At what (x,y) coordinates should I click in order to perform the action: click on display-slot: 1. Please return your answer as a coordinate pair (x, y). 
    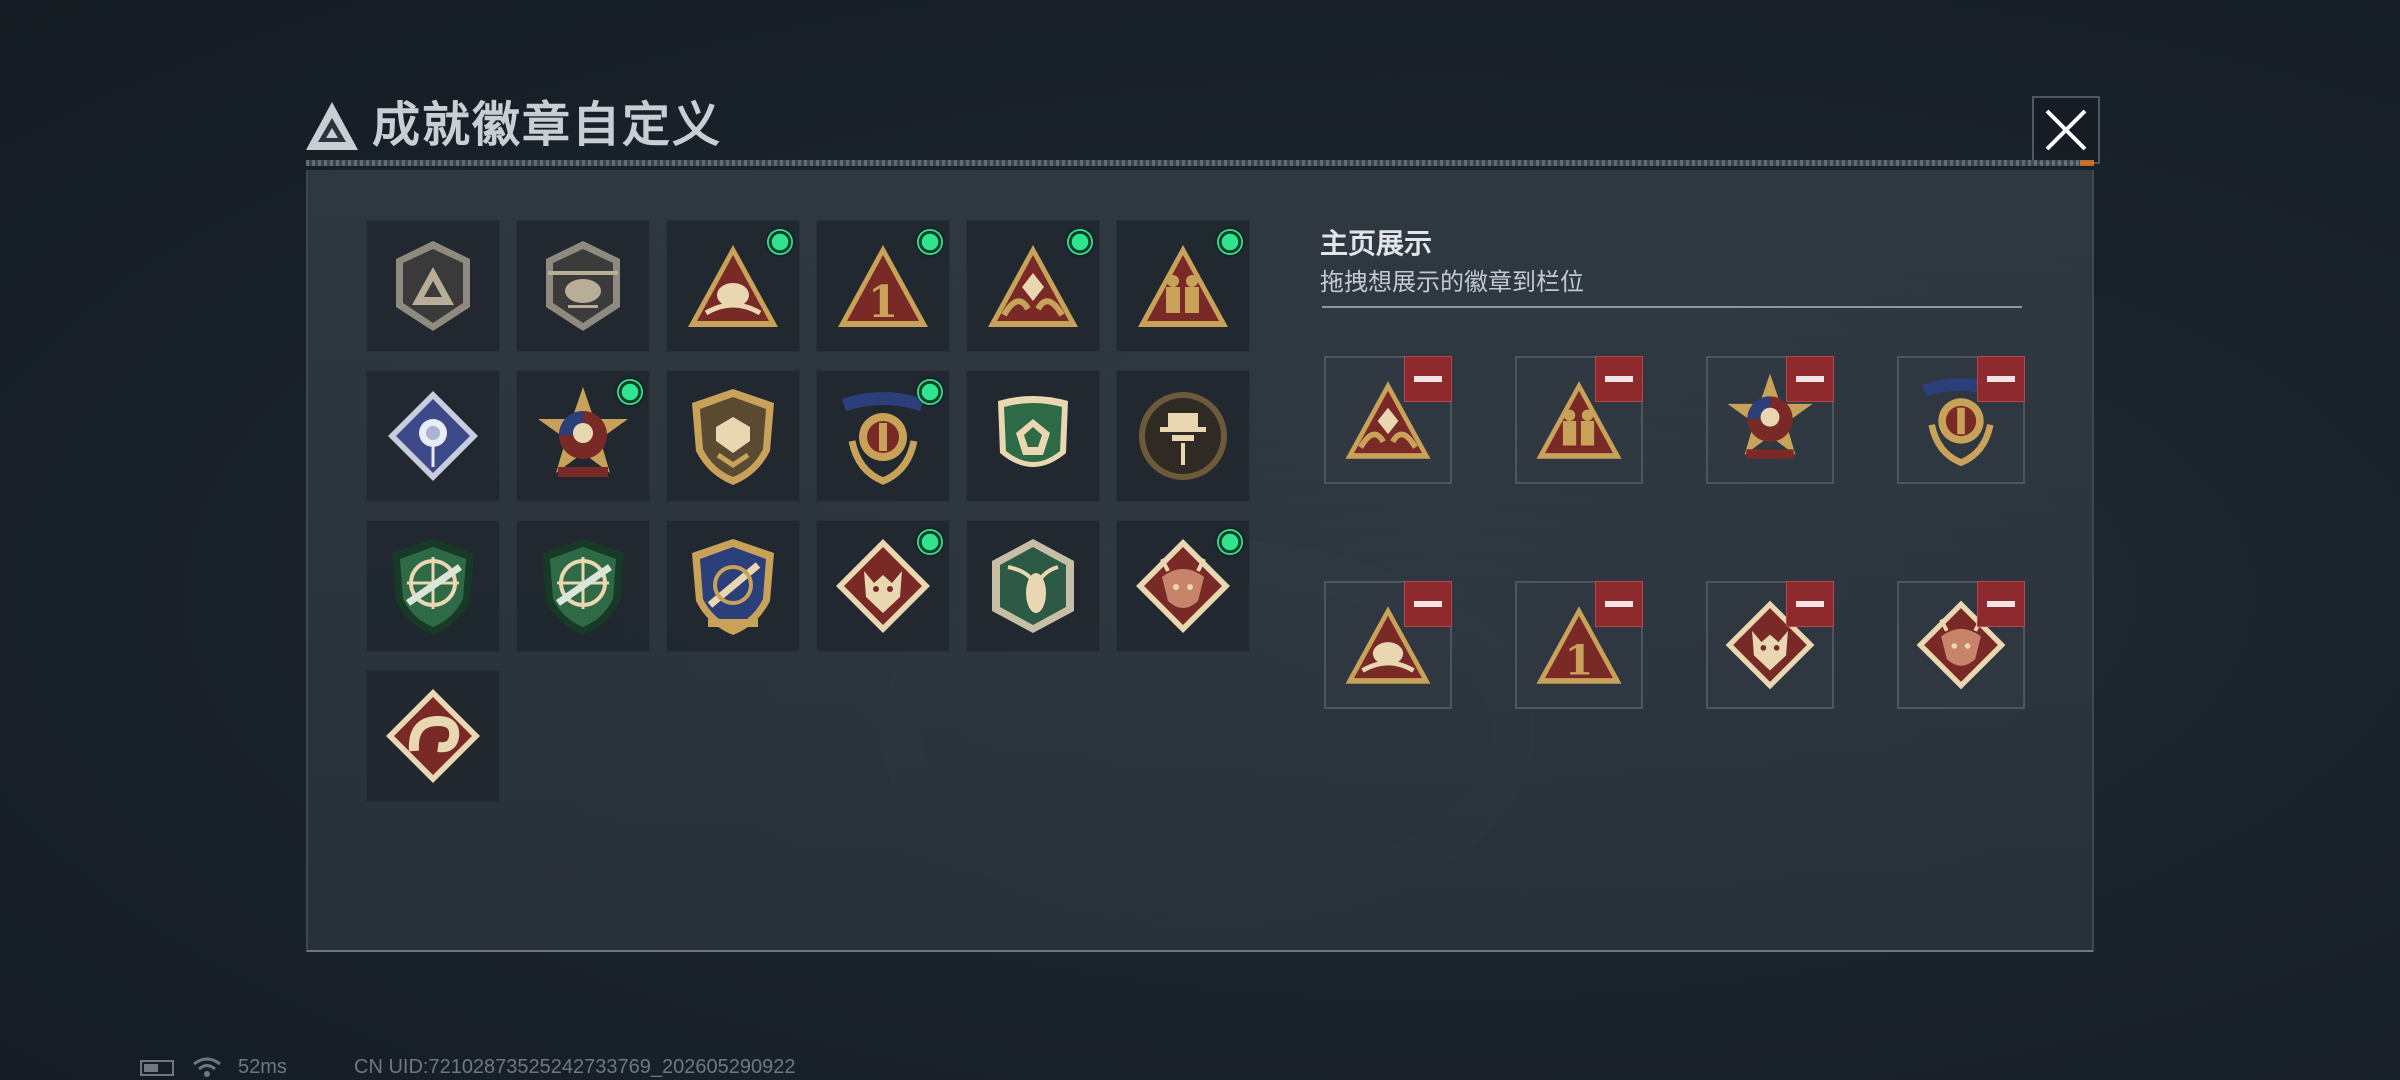
    Looking at the image, I should click on (1579, 645).